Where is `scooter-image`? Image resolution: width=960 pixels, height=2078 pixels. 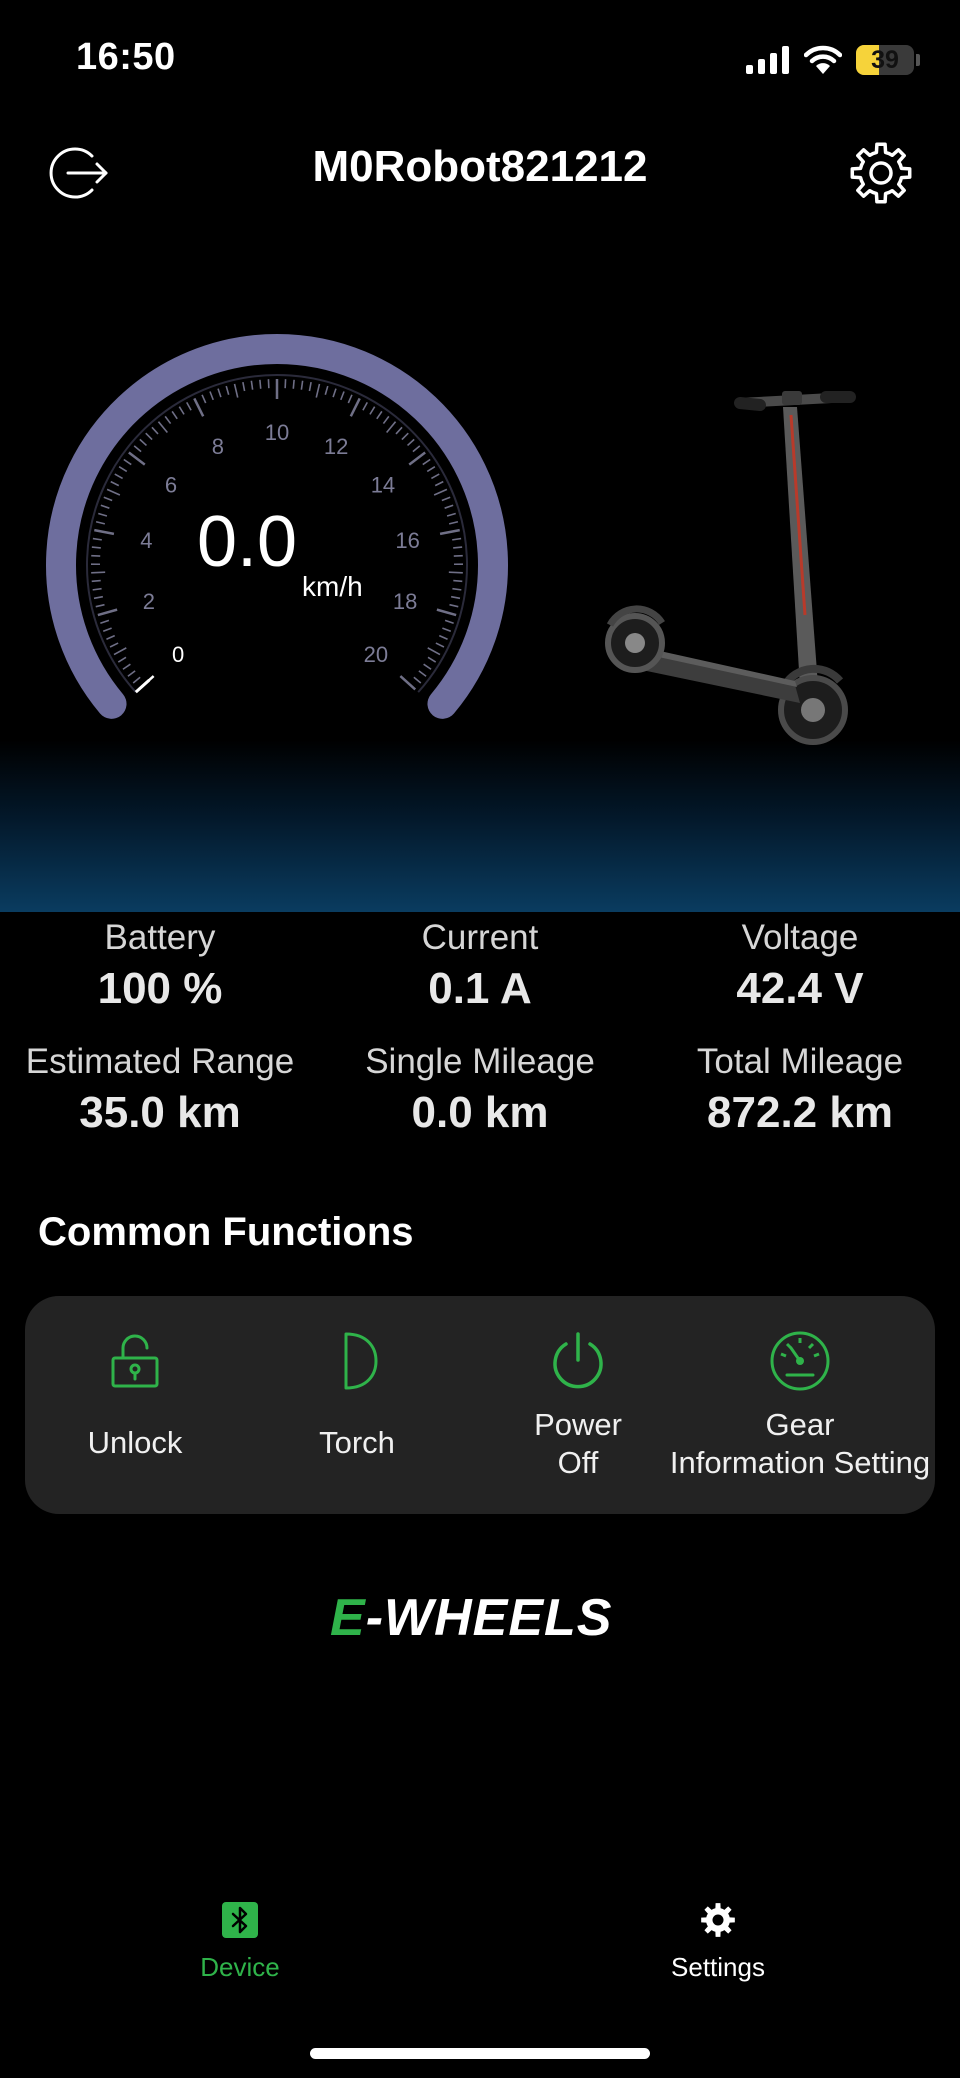
scooter-image is located at coordinates (730, 568).